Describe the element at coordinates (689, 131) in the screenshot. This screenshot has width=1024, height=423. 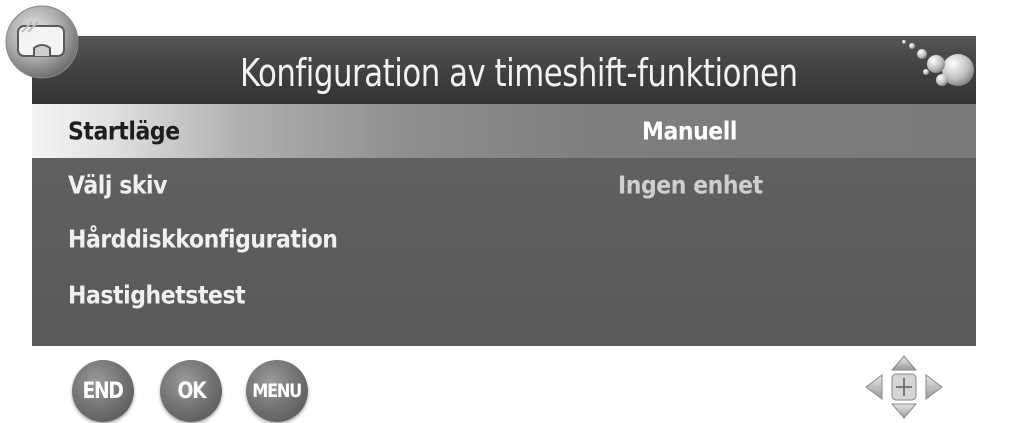
I see `menu-item-value: Manuell` at that location.